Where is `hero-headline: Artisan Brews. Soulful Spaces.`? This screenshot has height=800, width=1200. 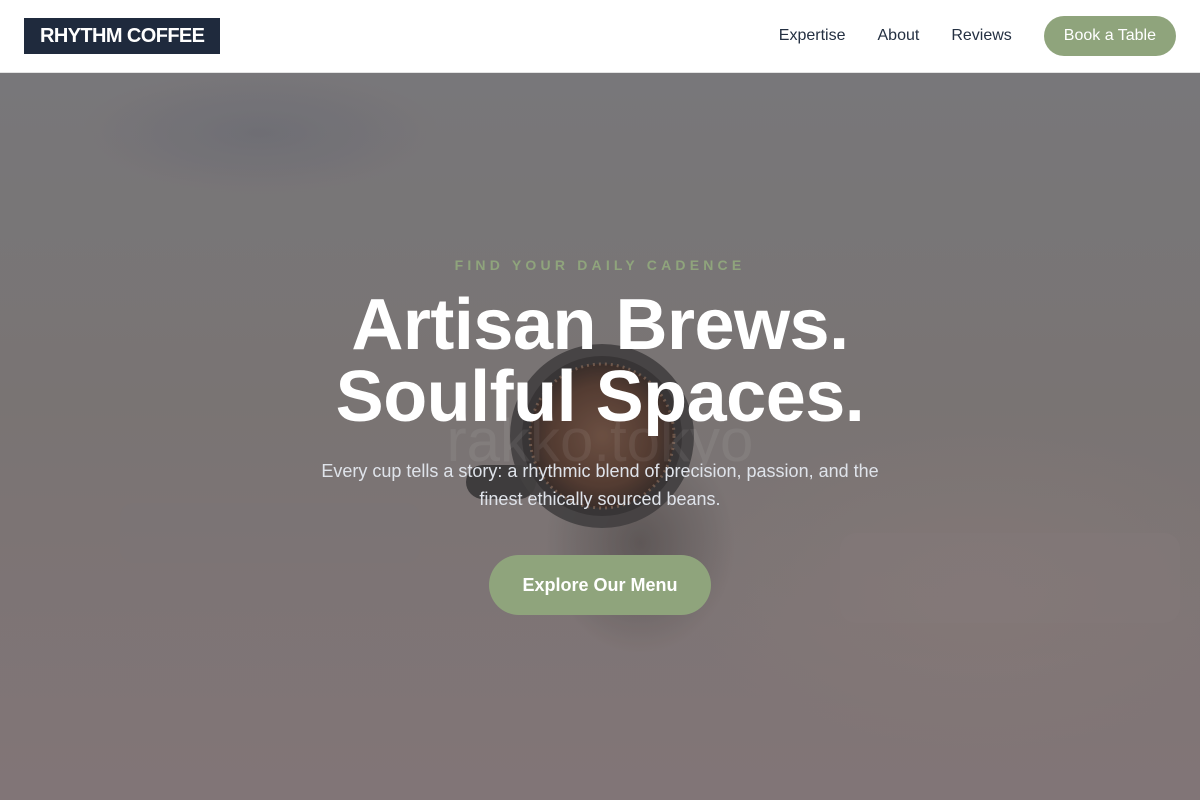
hero-headline: Artisan Brews. Soulful Spaces. is located at coordinates (600, 361).